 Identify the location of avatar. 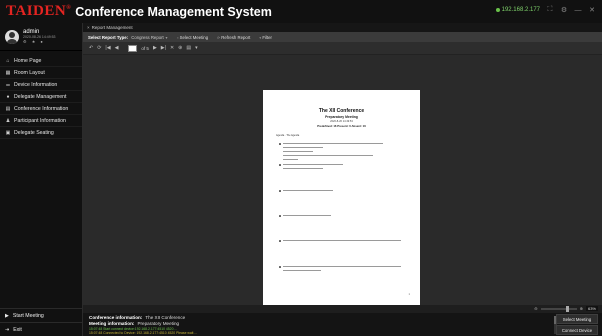
(12, 36).